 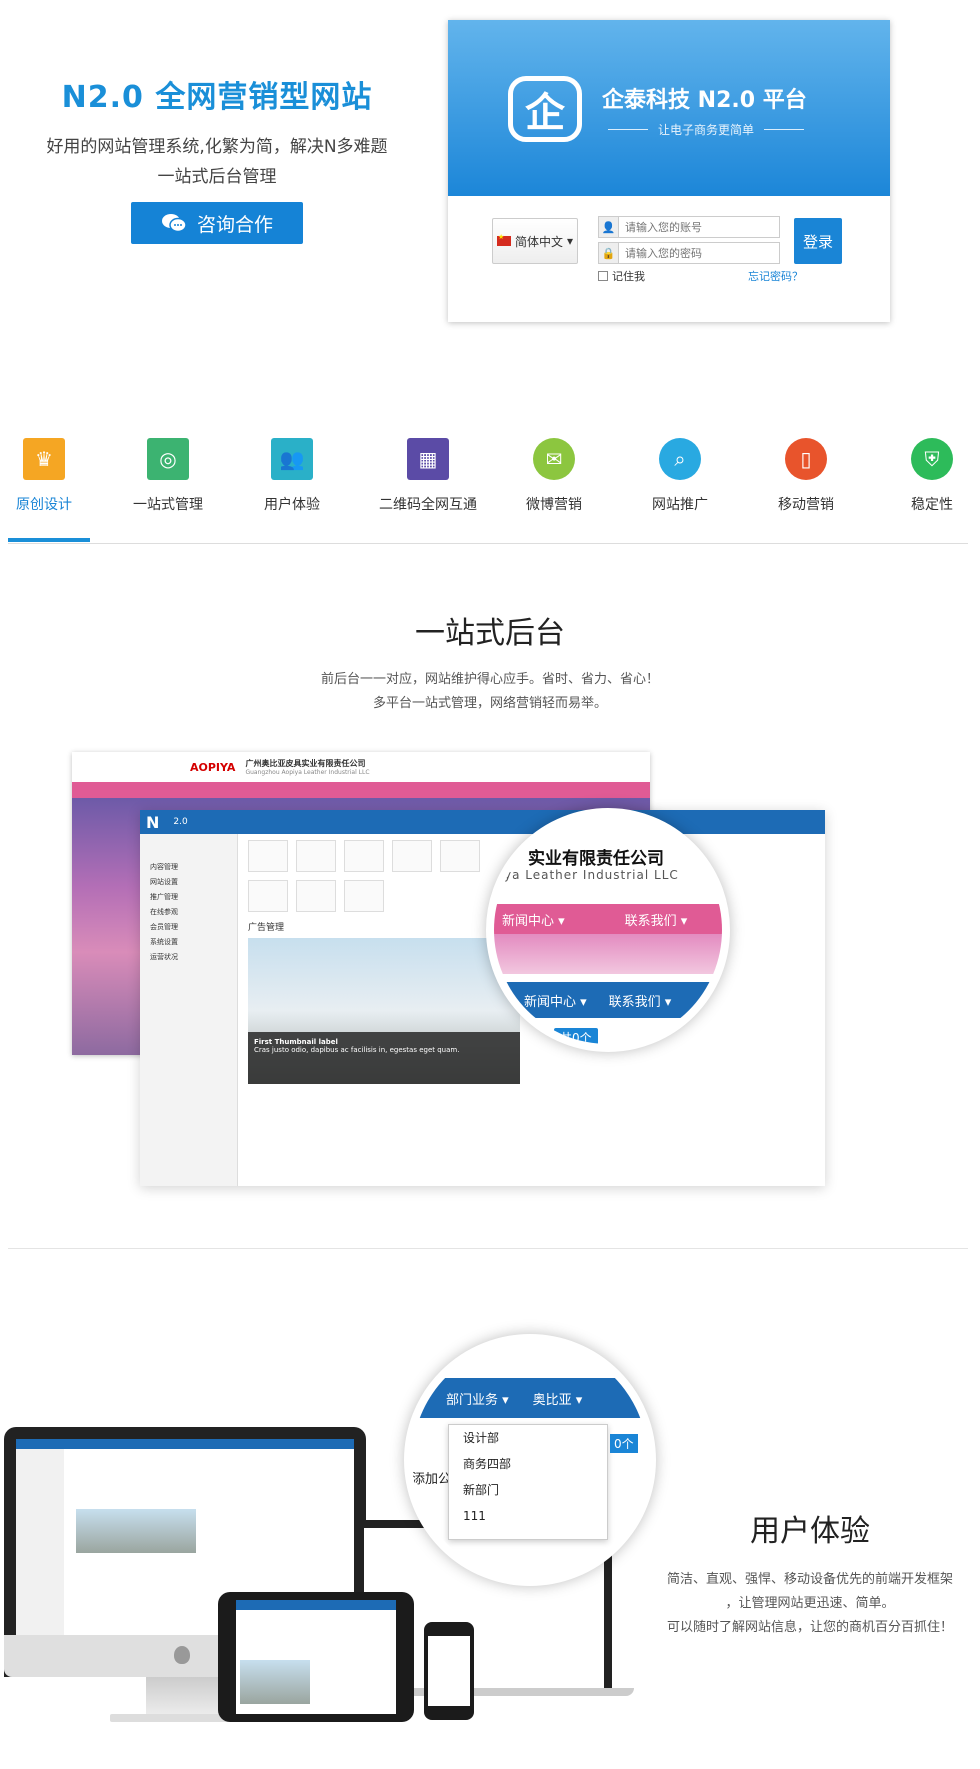 I want to click on nav-contact: 联系我们 ▾, so click(x=656, y=921).